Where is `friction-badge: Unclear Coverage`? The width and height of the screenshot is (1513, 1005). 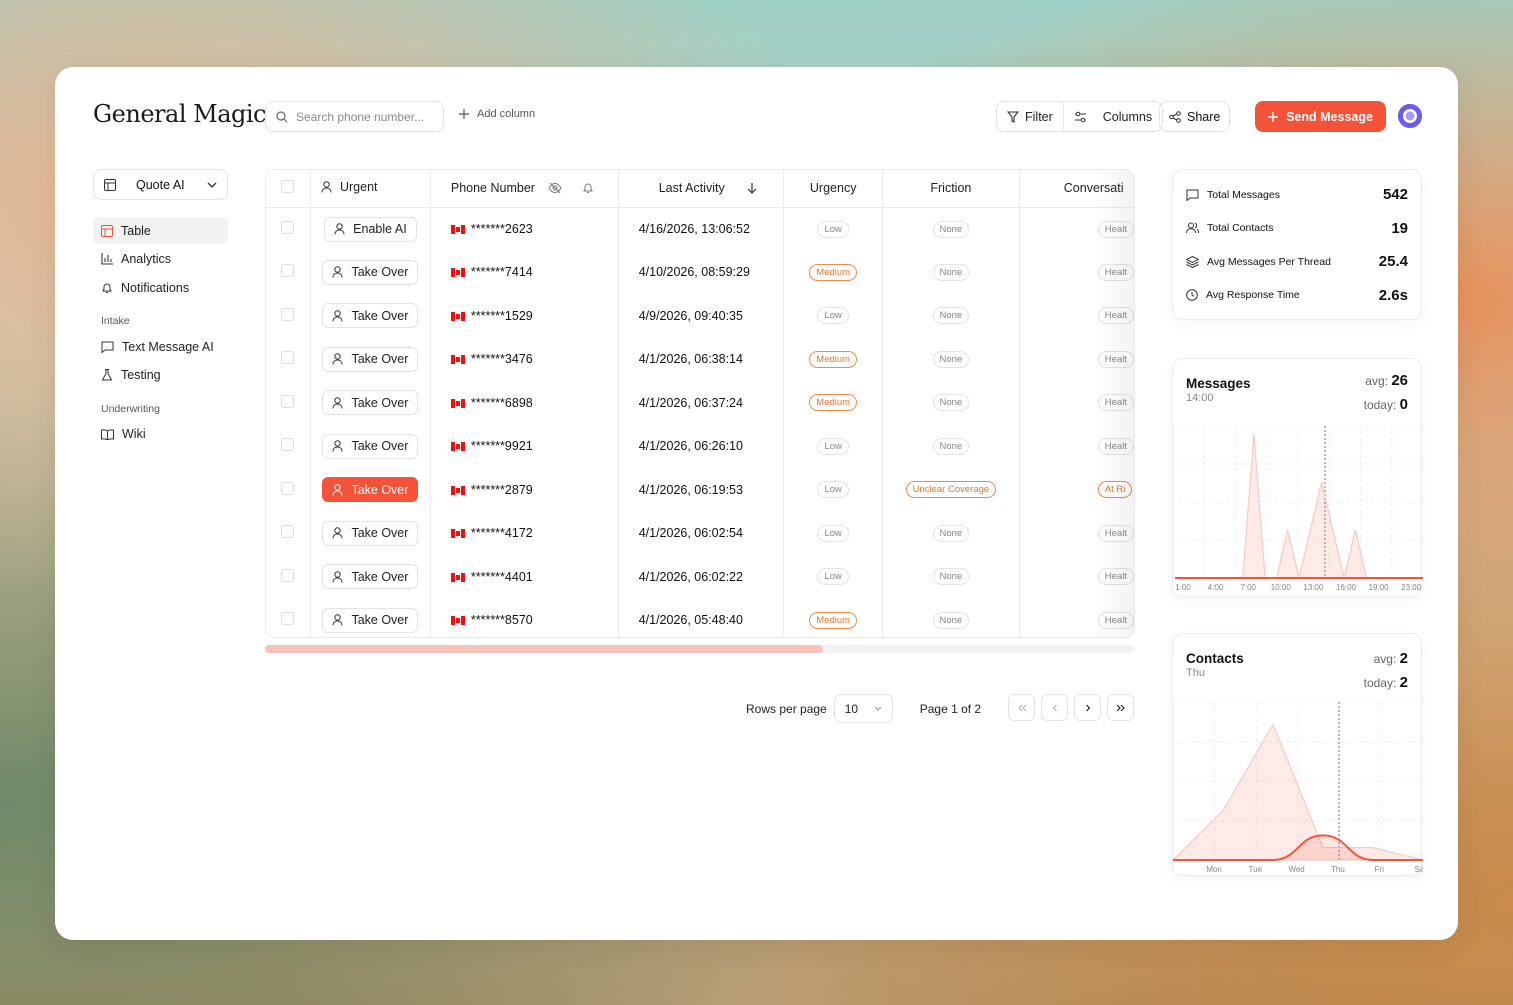
friction-badge: Unclear Coverage is located at coordinates (951, 490).